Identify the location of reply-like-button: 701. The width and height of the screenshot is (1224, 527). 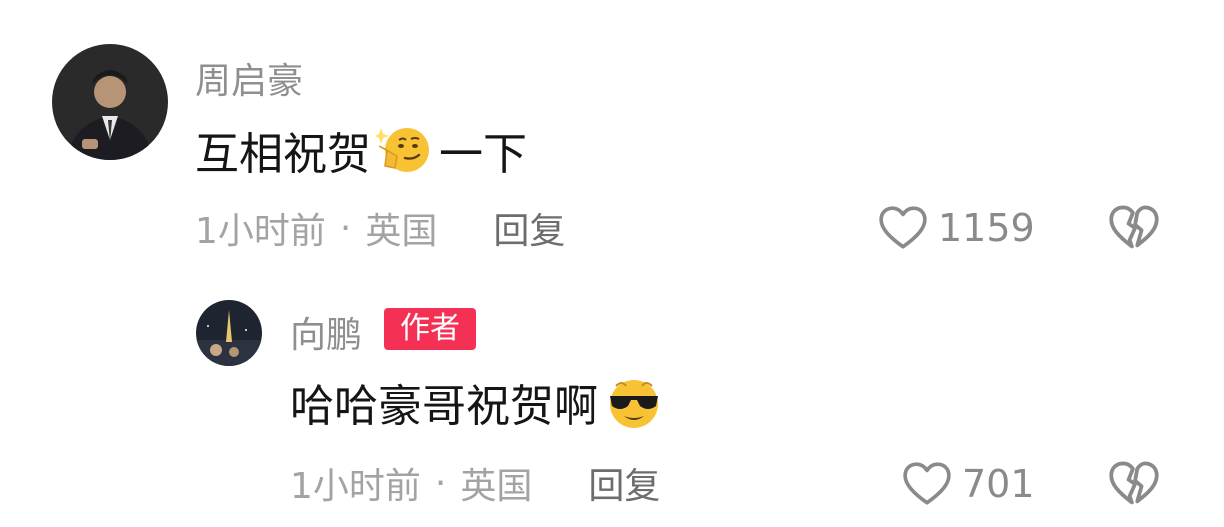
(968, 484).